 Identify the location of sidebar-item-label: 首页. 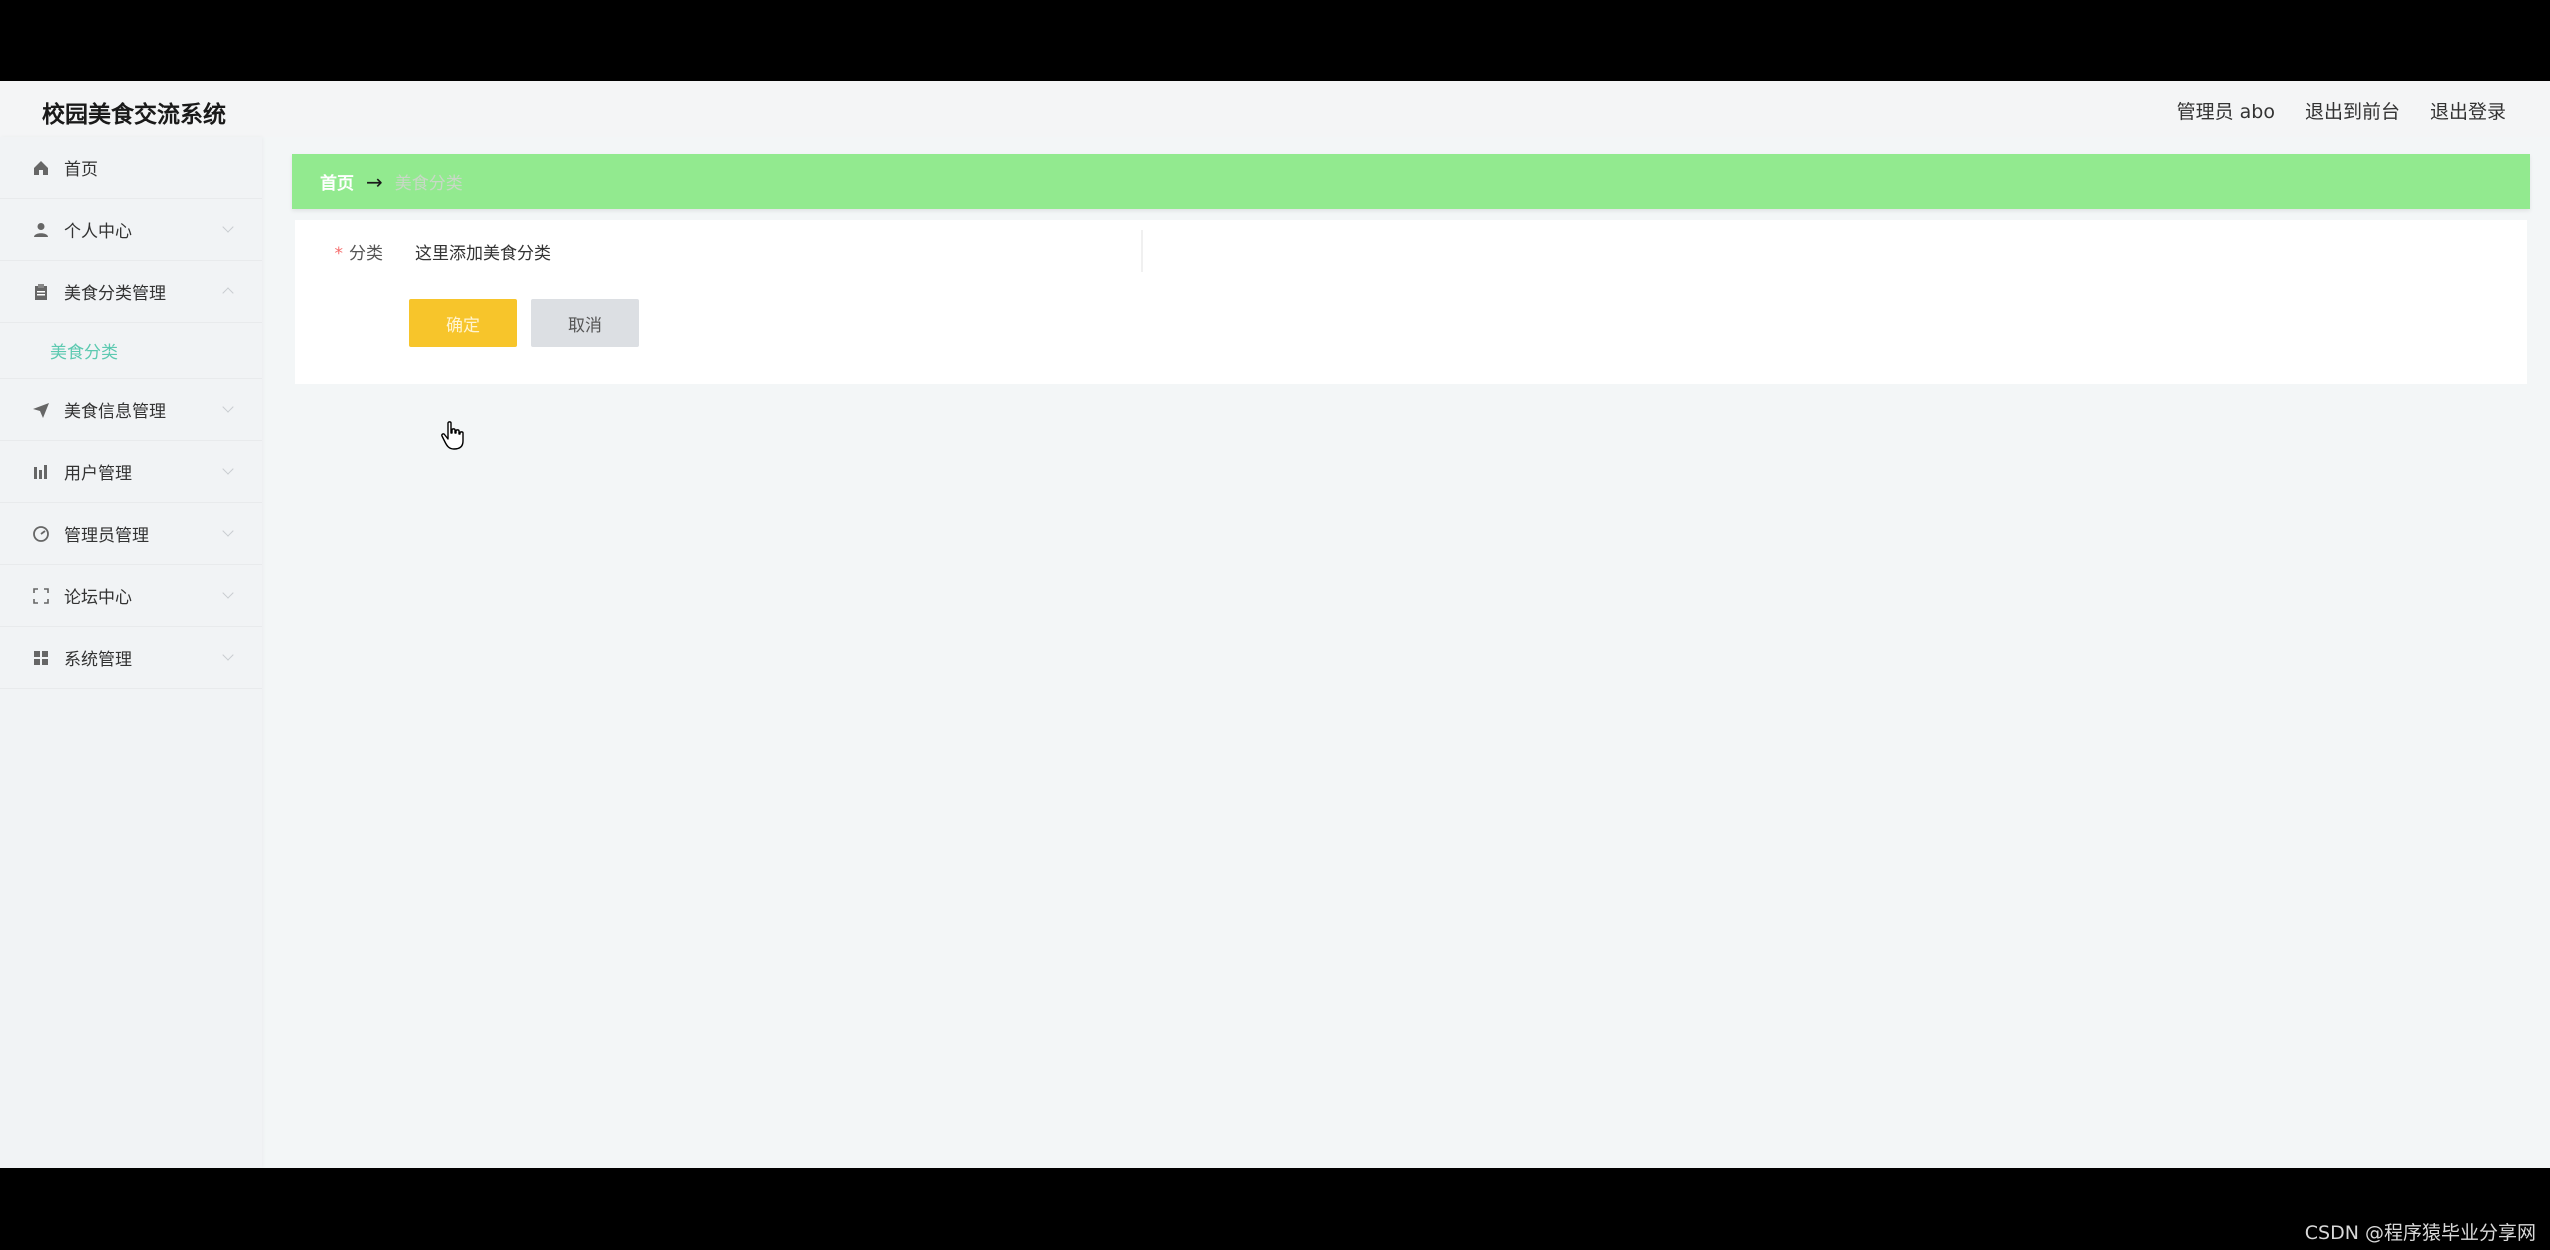
(81, 170).